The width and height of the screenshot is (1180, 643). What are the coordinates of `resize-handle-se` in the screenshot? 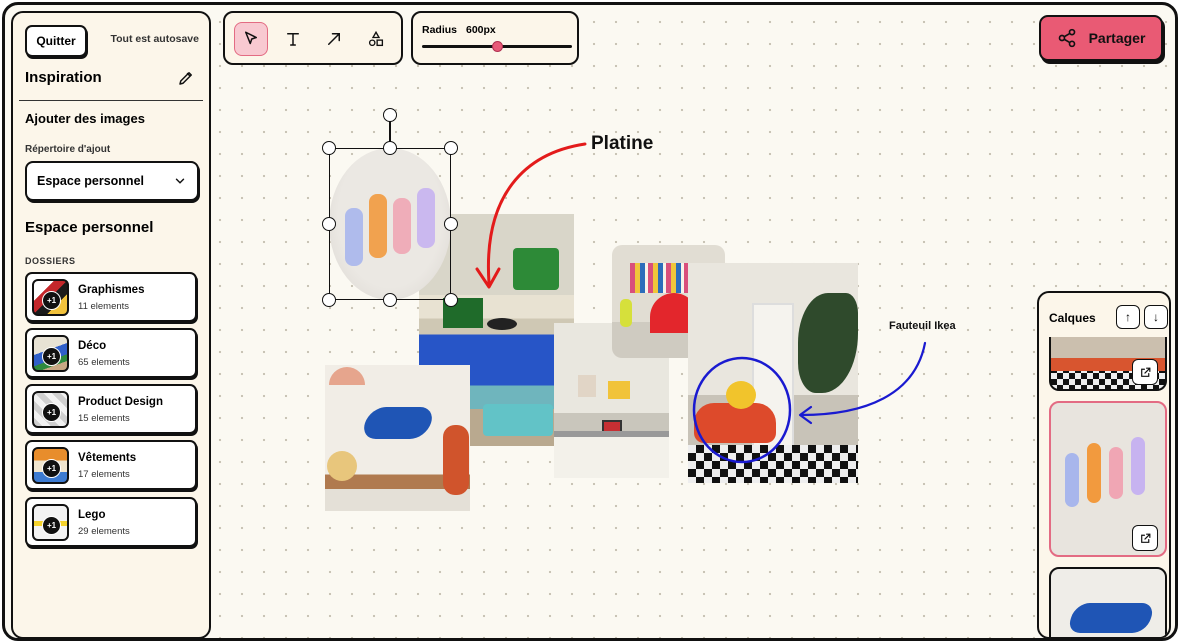 It's located at (451, 300).